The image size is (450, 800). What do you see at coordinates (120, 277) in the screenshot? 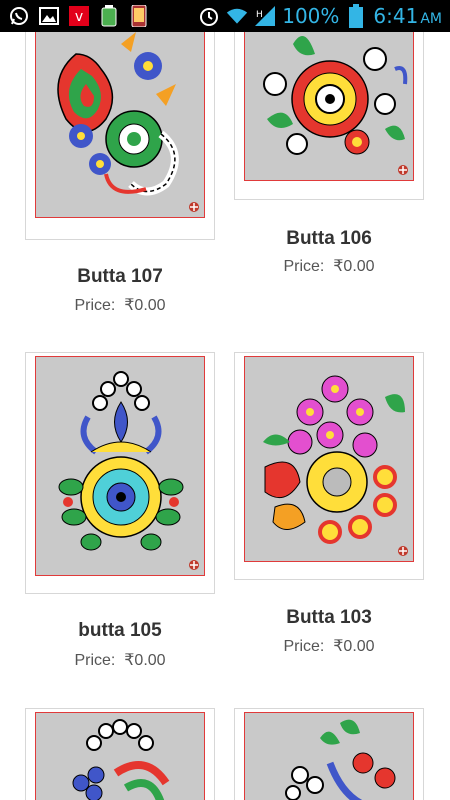
I see `product-name: Butta 107` at bounding box center [120, 277].